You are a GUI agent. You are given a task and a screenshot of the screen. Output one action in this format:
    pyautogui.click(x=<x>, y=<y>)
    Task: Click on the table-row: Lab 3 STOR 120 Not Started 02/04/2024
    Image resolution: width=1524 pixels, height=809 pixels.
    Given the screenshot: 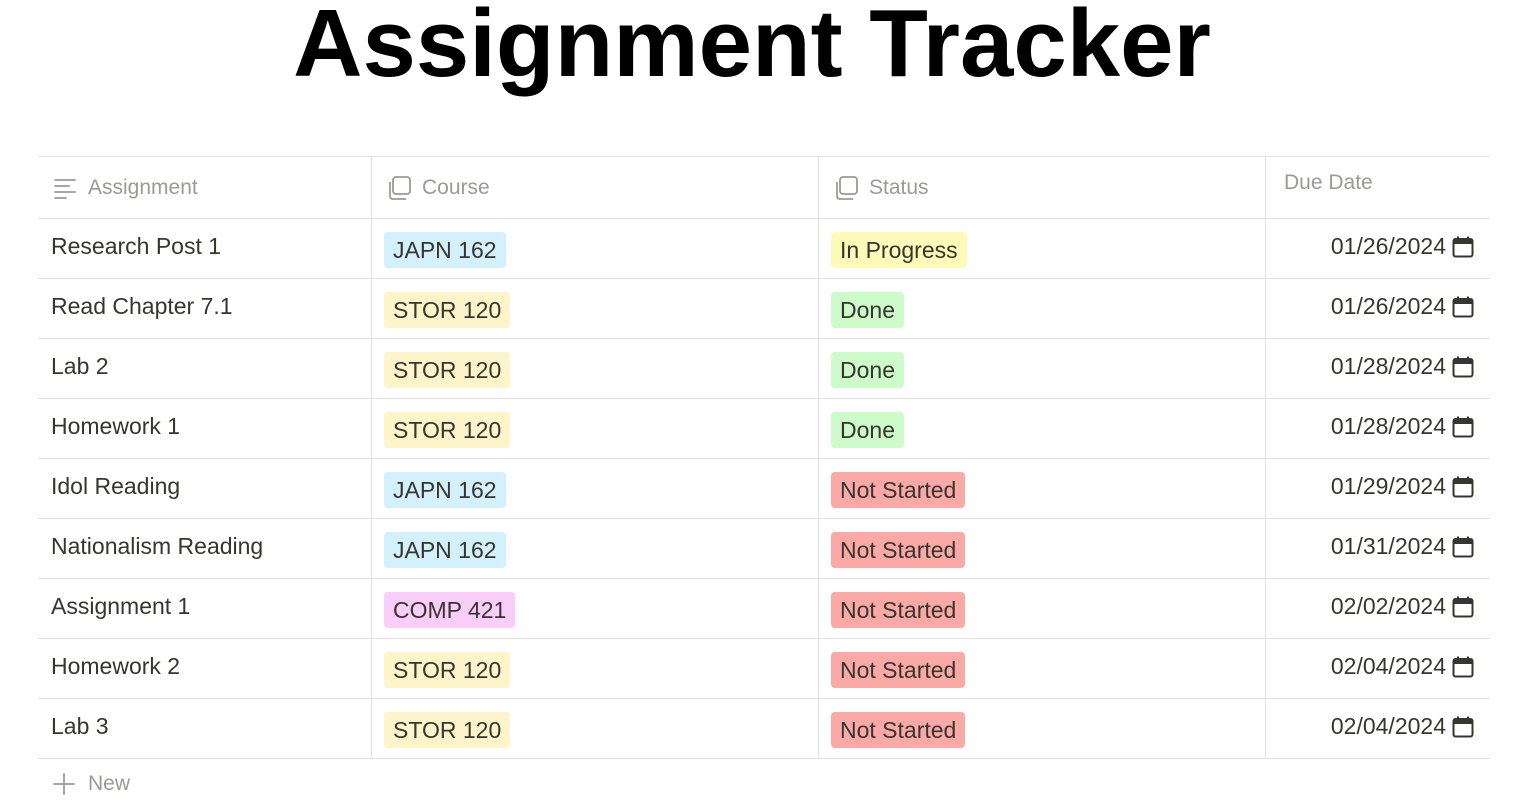 What is the action you would take?
    pyautogui.click(x=764, y=729)
    